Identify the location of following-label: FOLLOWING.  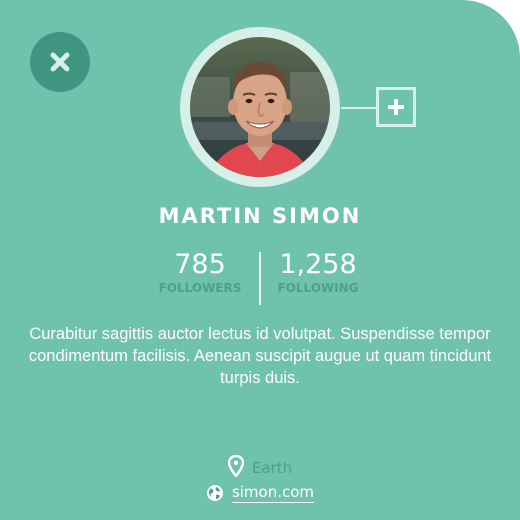
(318, 288).